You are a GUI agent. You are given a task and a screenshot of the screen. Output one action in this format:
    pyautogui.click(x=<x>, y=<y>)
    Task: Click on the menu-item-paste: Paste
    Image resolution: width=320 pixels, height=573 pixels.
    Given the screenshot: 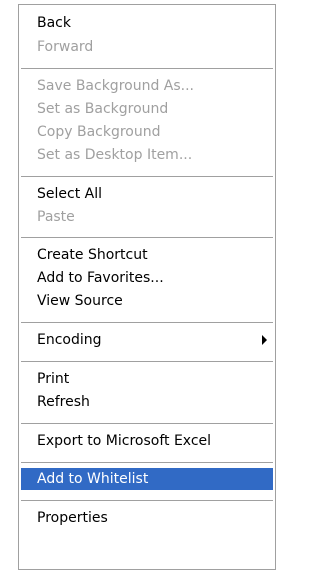 What is the action you would take?
    pyautogui.click(x=56, y=217)
    